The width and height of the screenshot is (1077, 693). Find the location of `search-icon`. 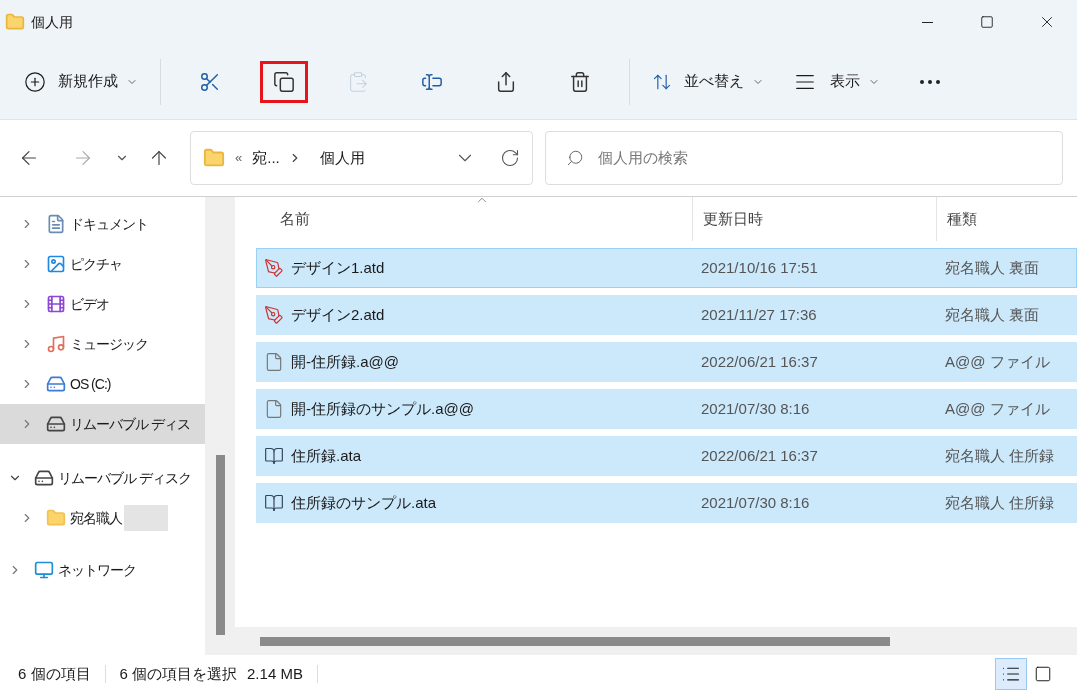

search-icon is located at coordinates (575, 158).